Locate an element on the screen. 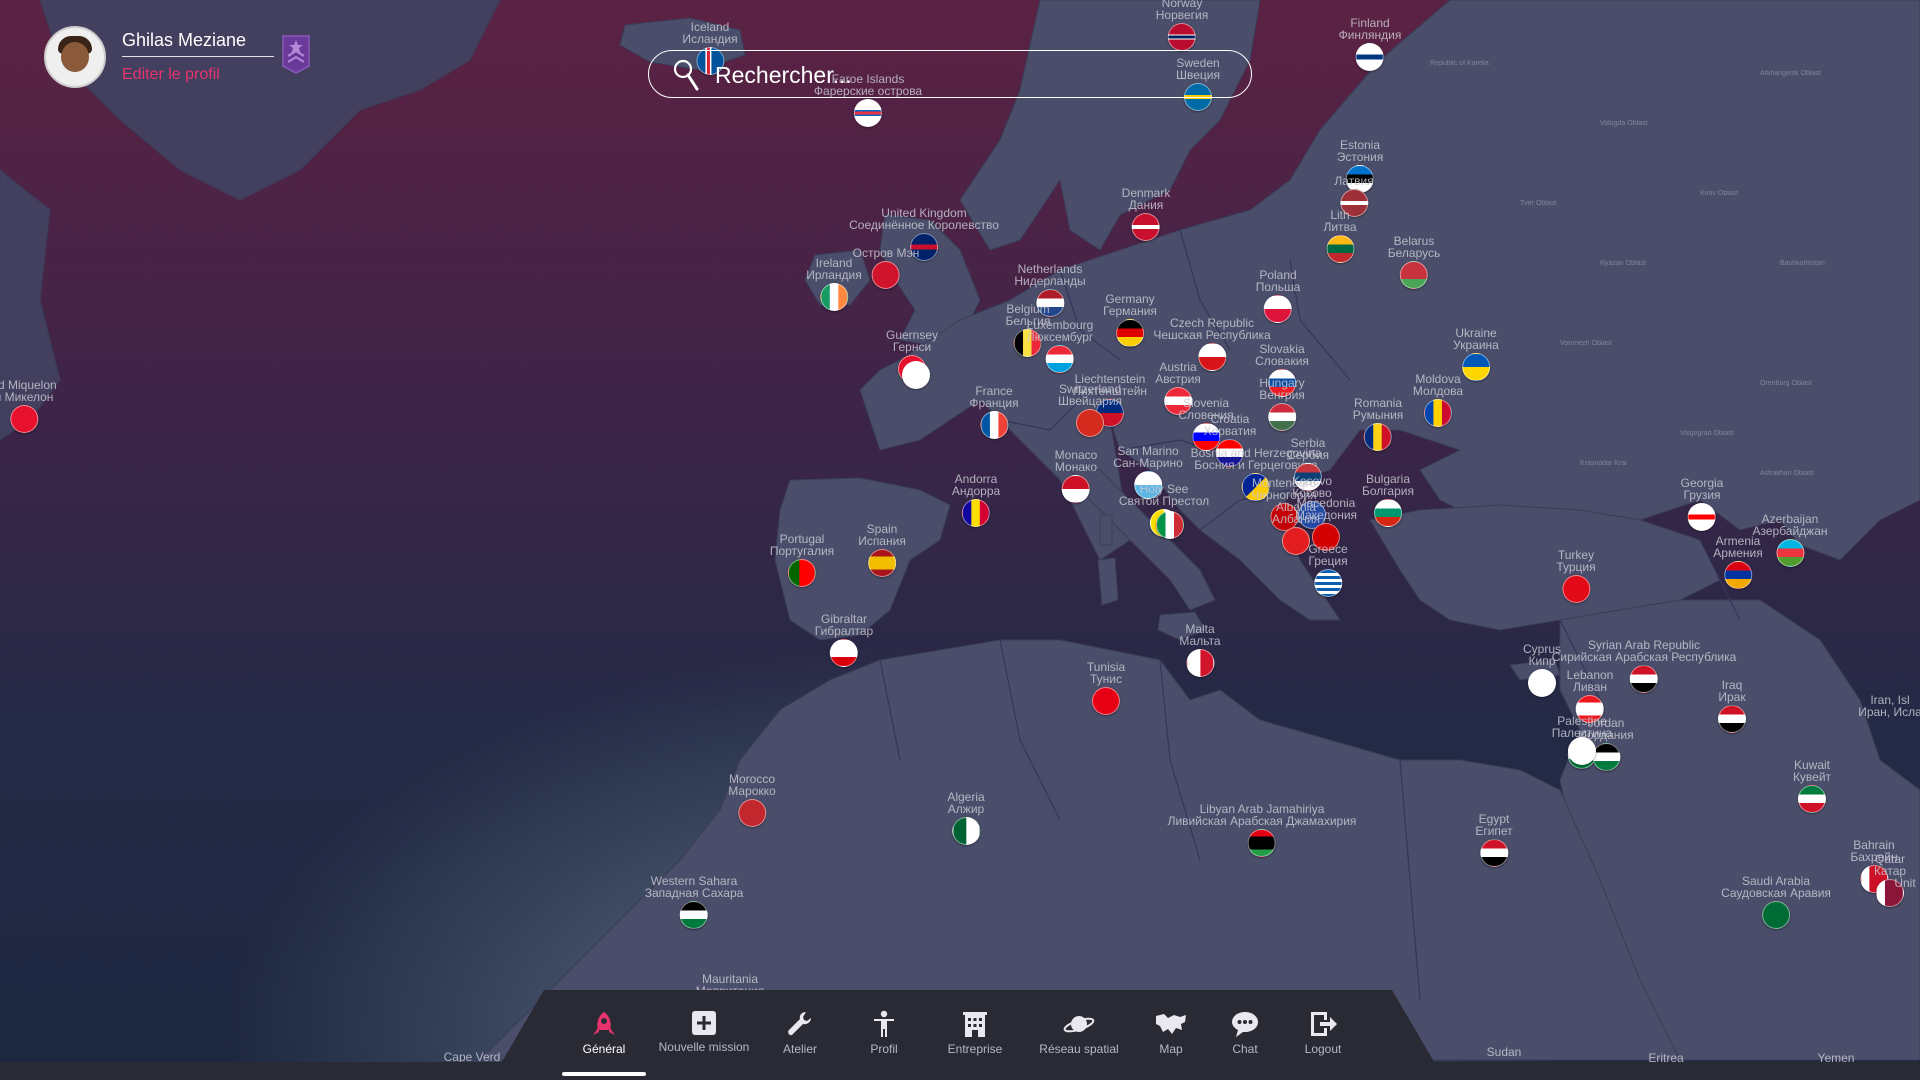  country-marker-hungary: Hungary Венгрия is located at coordinates (1282, 404).